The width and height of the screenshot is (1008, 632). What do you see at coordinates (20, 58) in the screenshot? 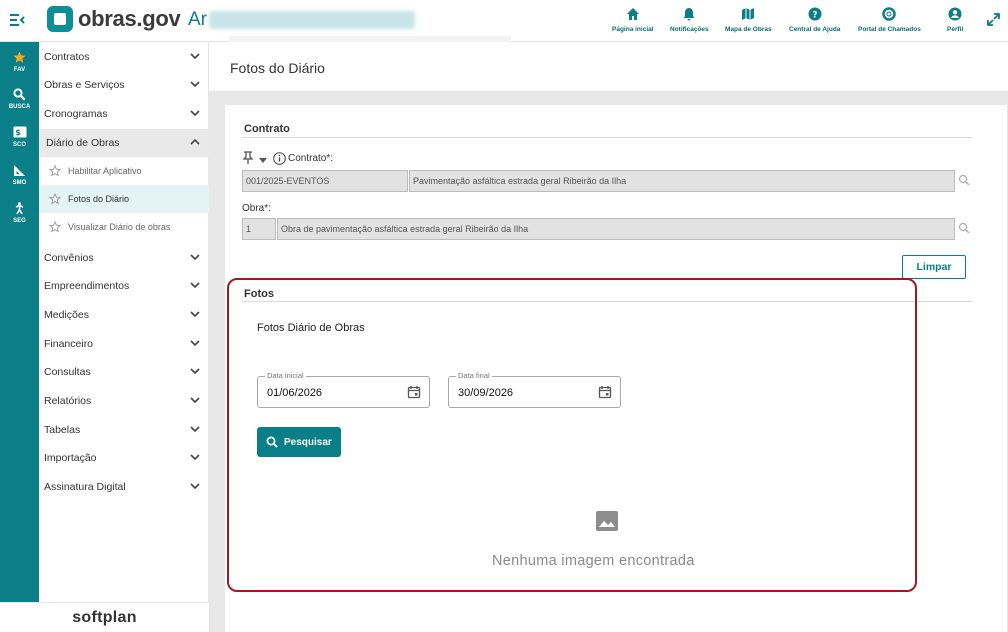
I see `star-icon` at bounding box center [20, 58].